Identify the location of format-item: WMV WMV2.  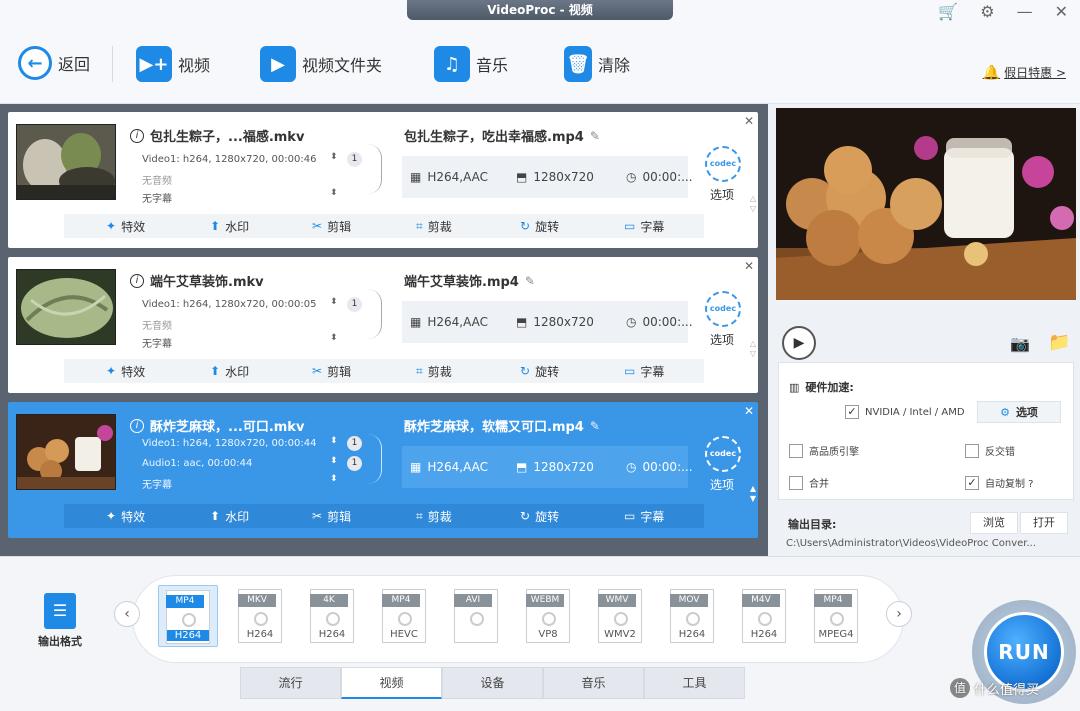
(620, 616).